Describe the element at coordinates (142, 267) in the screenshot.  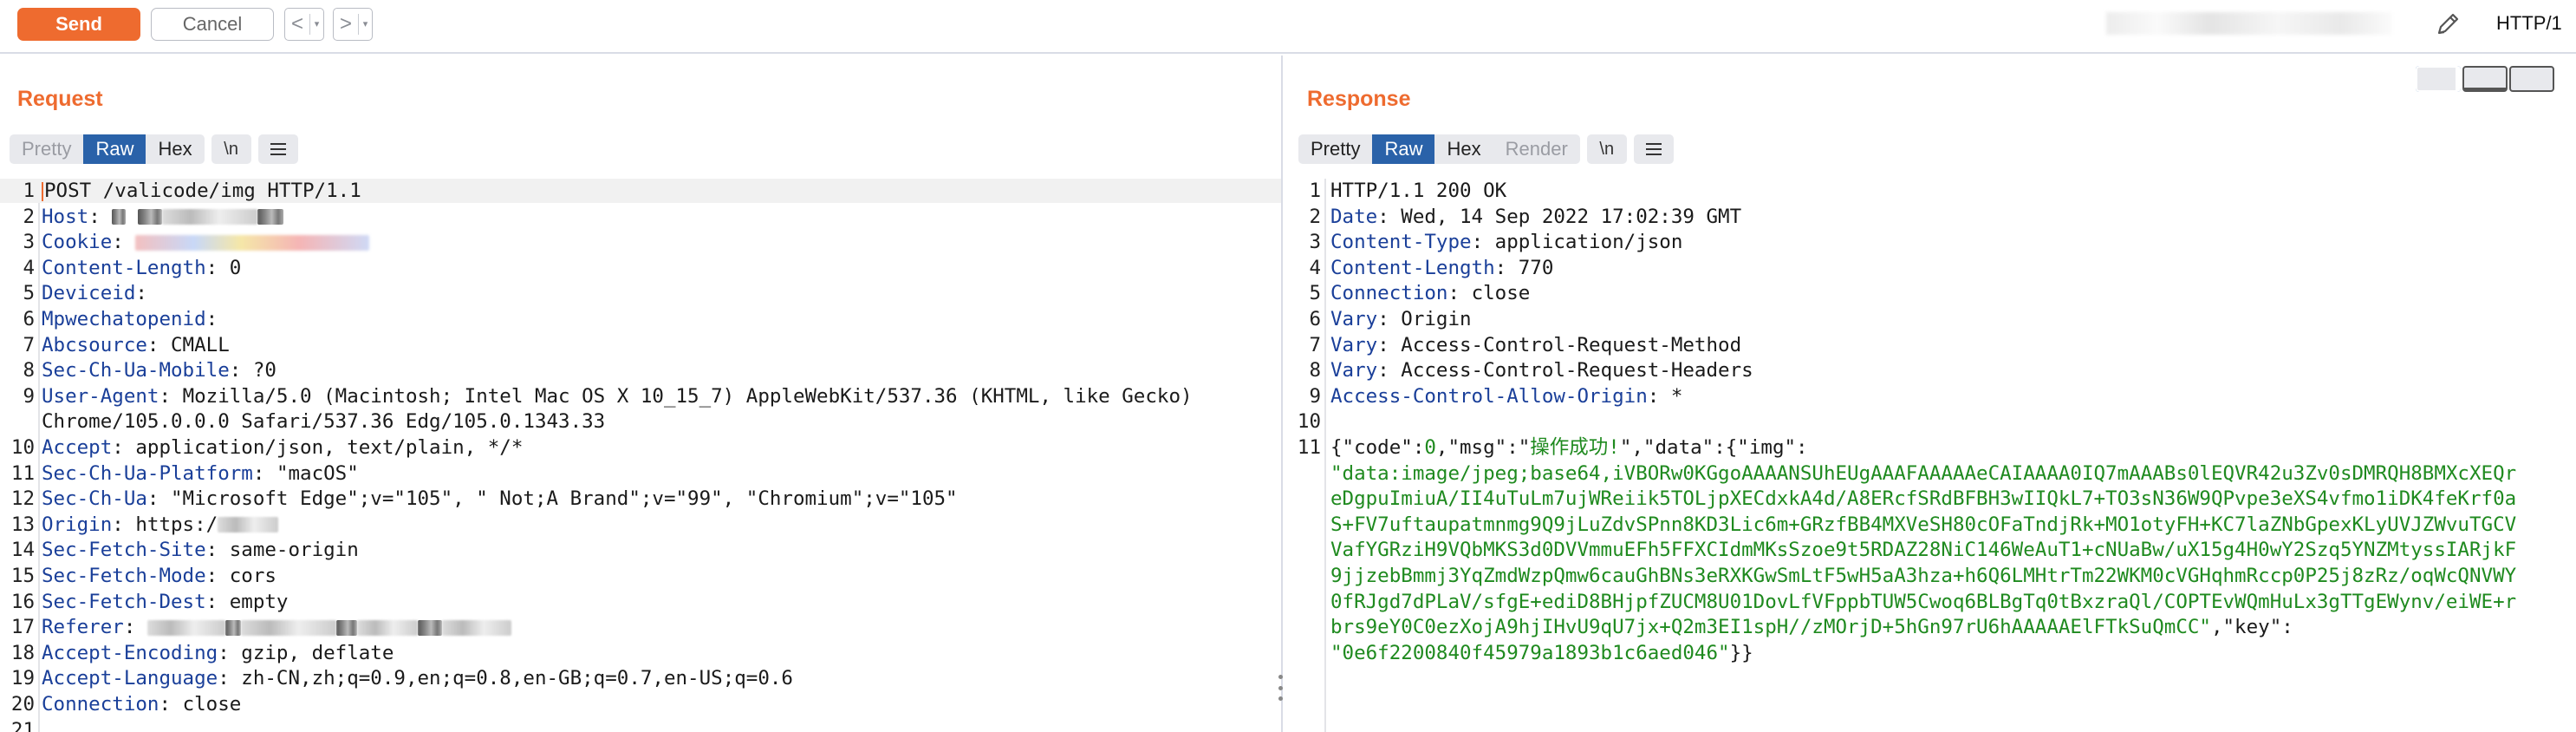
I see `line-content: Content-Length: 0` at that location.